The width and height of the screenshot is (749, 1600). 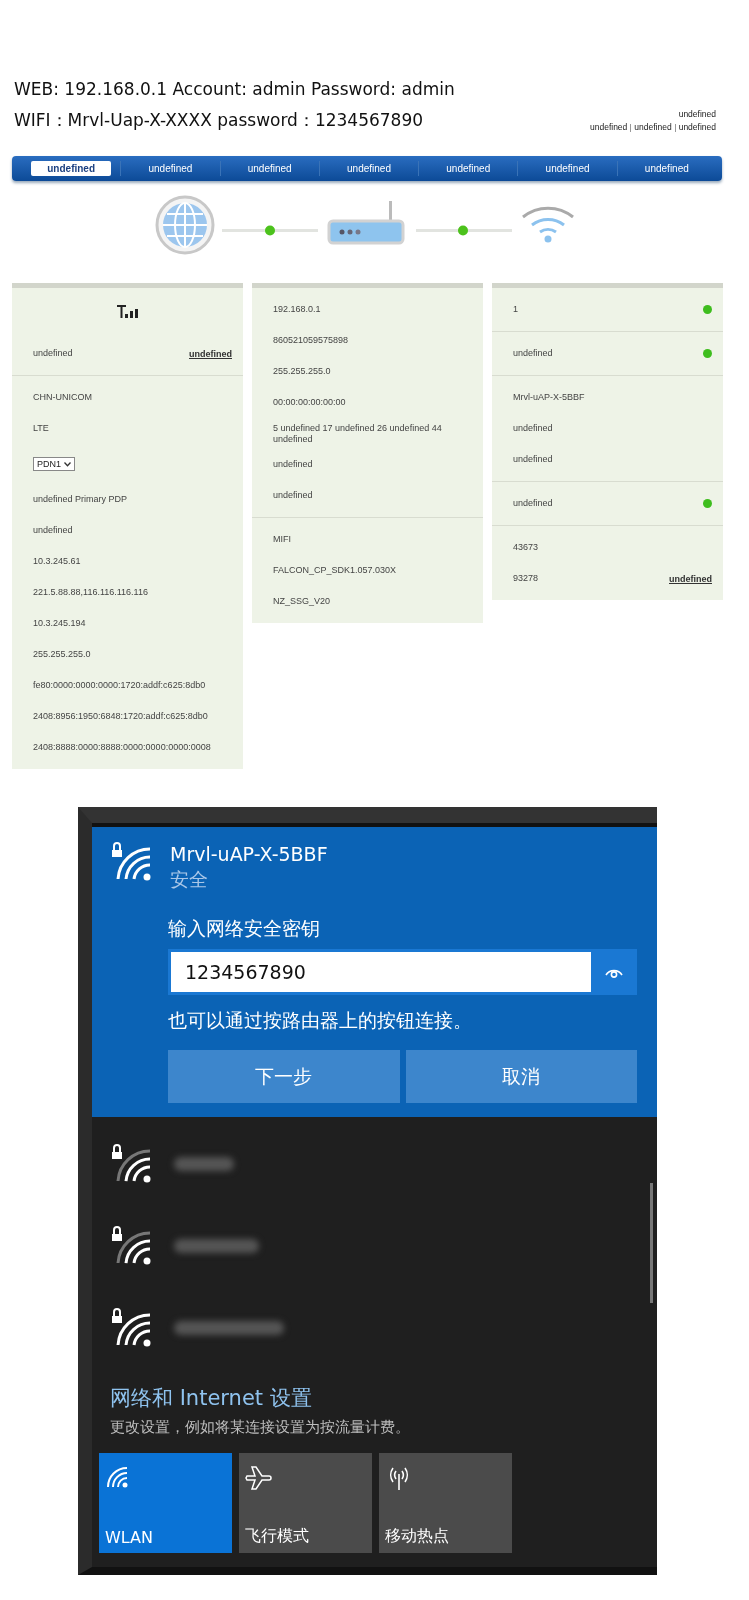 What do you see at coordinates (260, 1427) in the screenshot?
I see `settings-description: 更改设置，例如将某连接设置为按流量计费。` at bounding box center [260, 1427].